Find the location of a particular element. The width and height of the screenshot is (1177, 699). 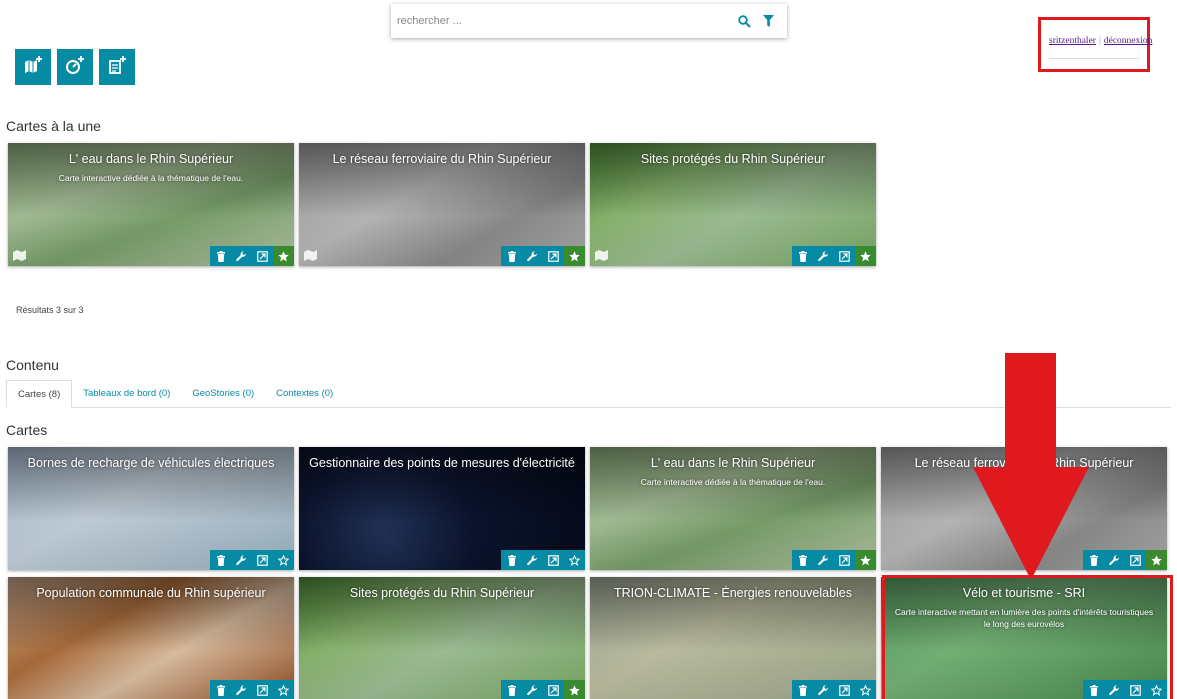

search-icon is located at coordinates (744, 21).